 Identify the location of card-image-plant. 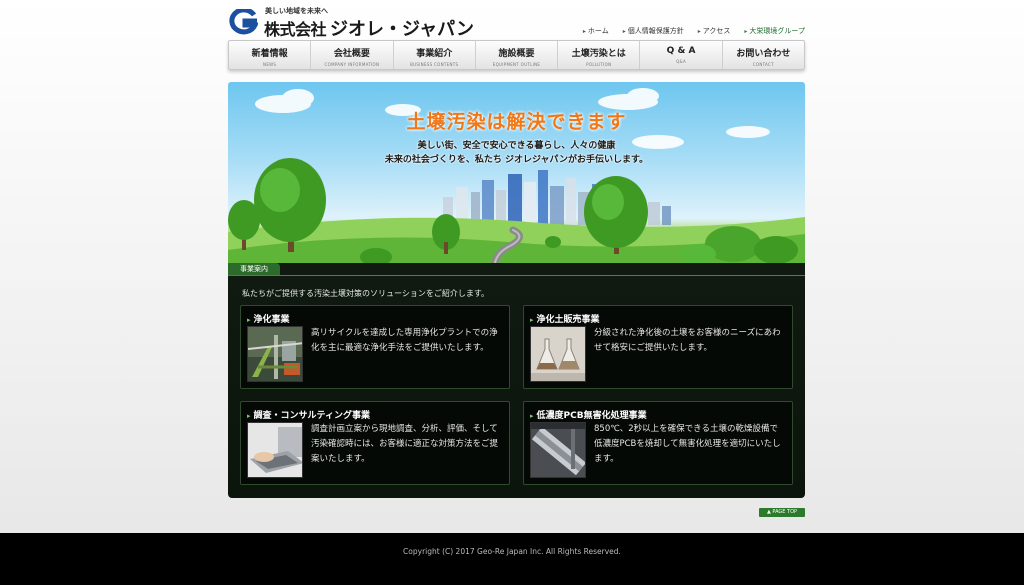
(275, 354).